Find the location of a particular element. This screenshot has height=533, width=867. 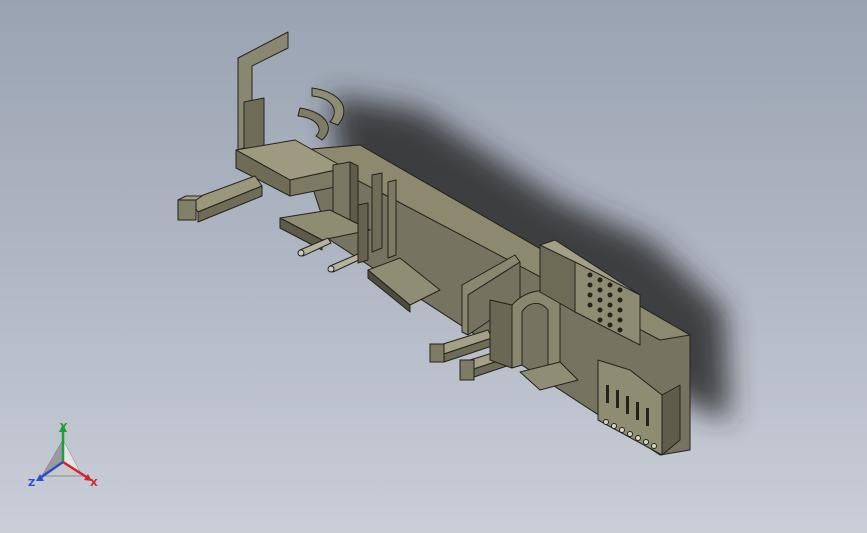

axis-z-label: Z is located at coordinates (31, 483).